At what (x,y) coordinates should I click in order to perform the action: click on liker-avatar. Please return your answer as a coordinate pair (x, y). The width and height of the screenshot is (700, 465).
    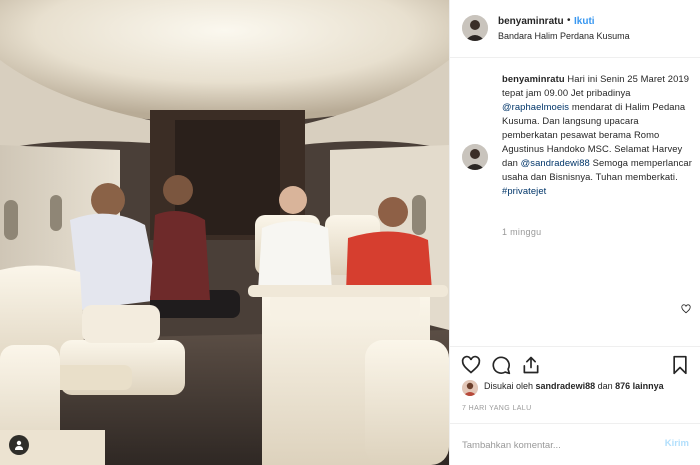
    Looking at the image, I should click on (470, 388).